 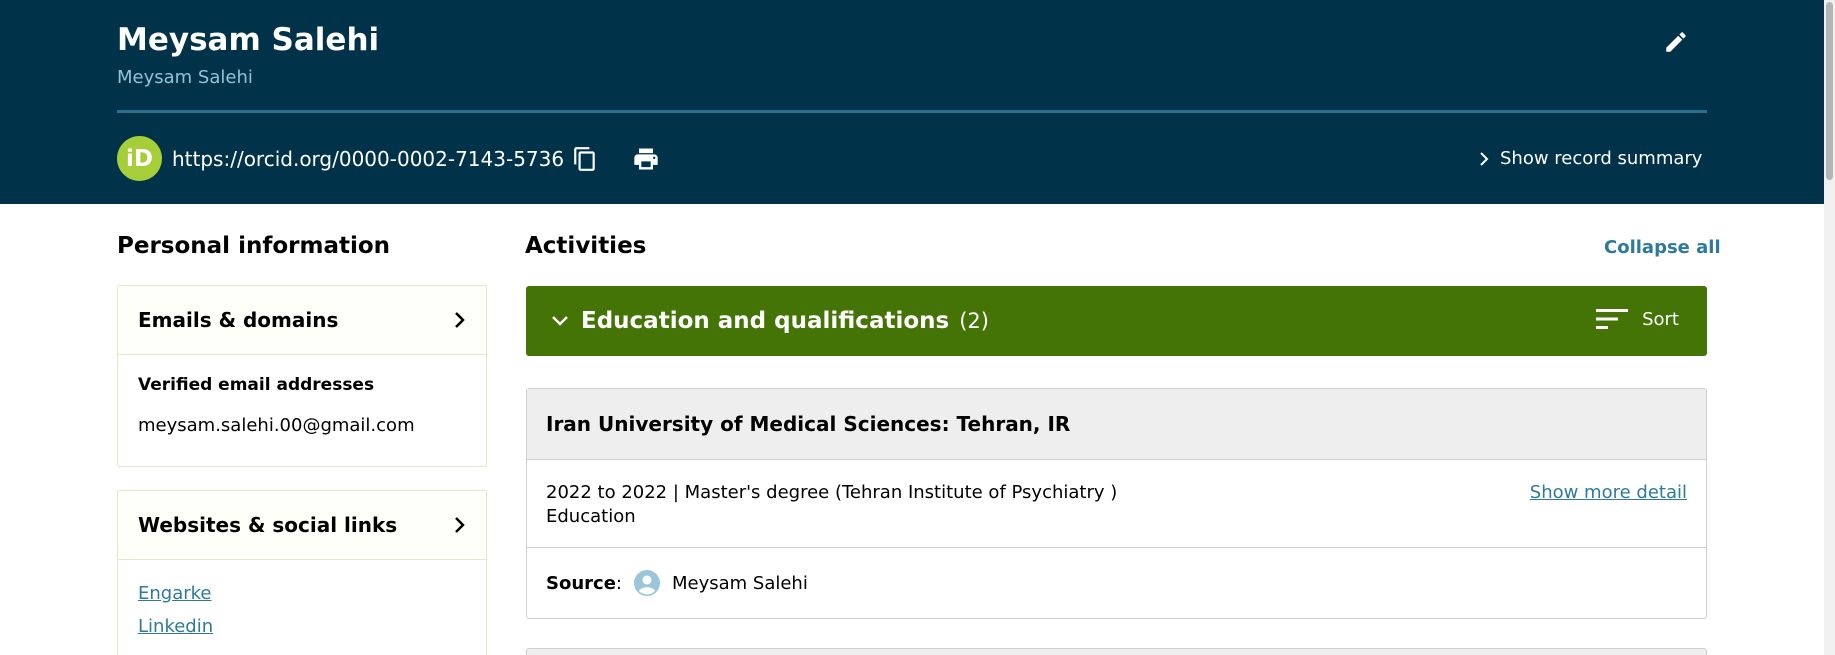 I want to click on personal-information-heading: Personal information, so click(x=254, y=246).